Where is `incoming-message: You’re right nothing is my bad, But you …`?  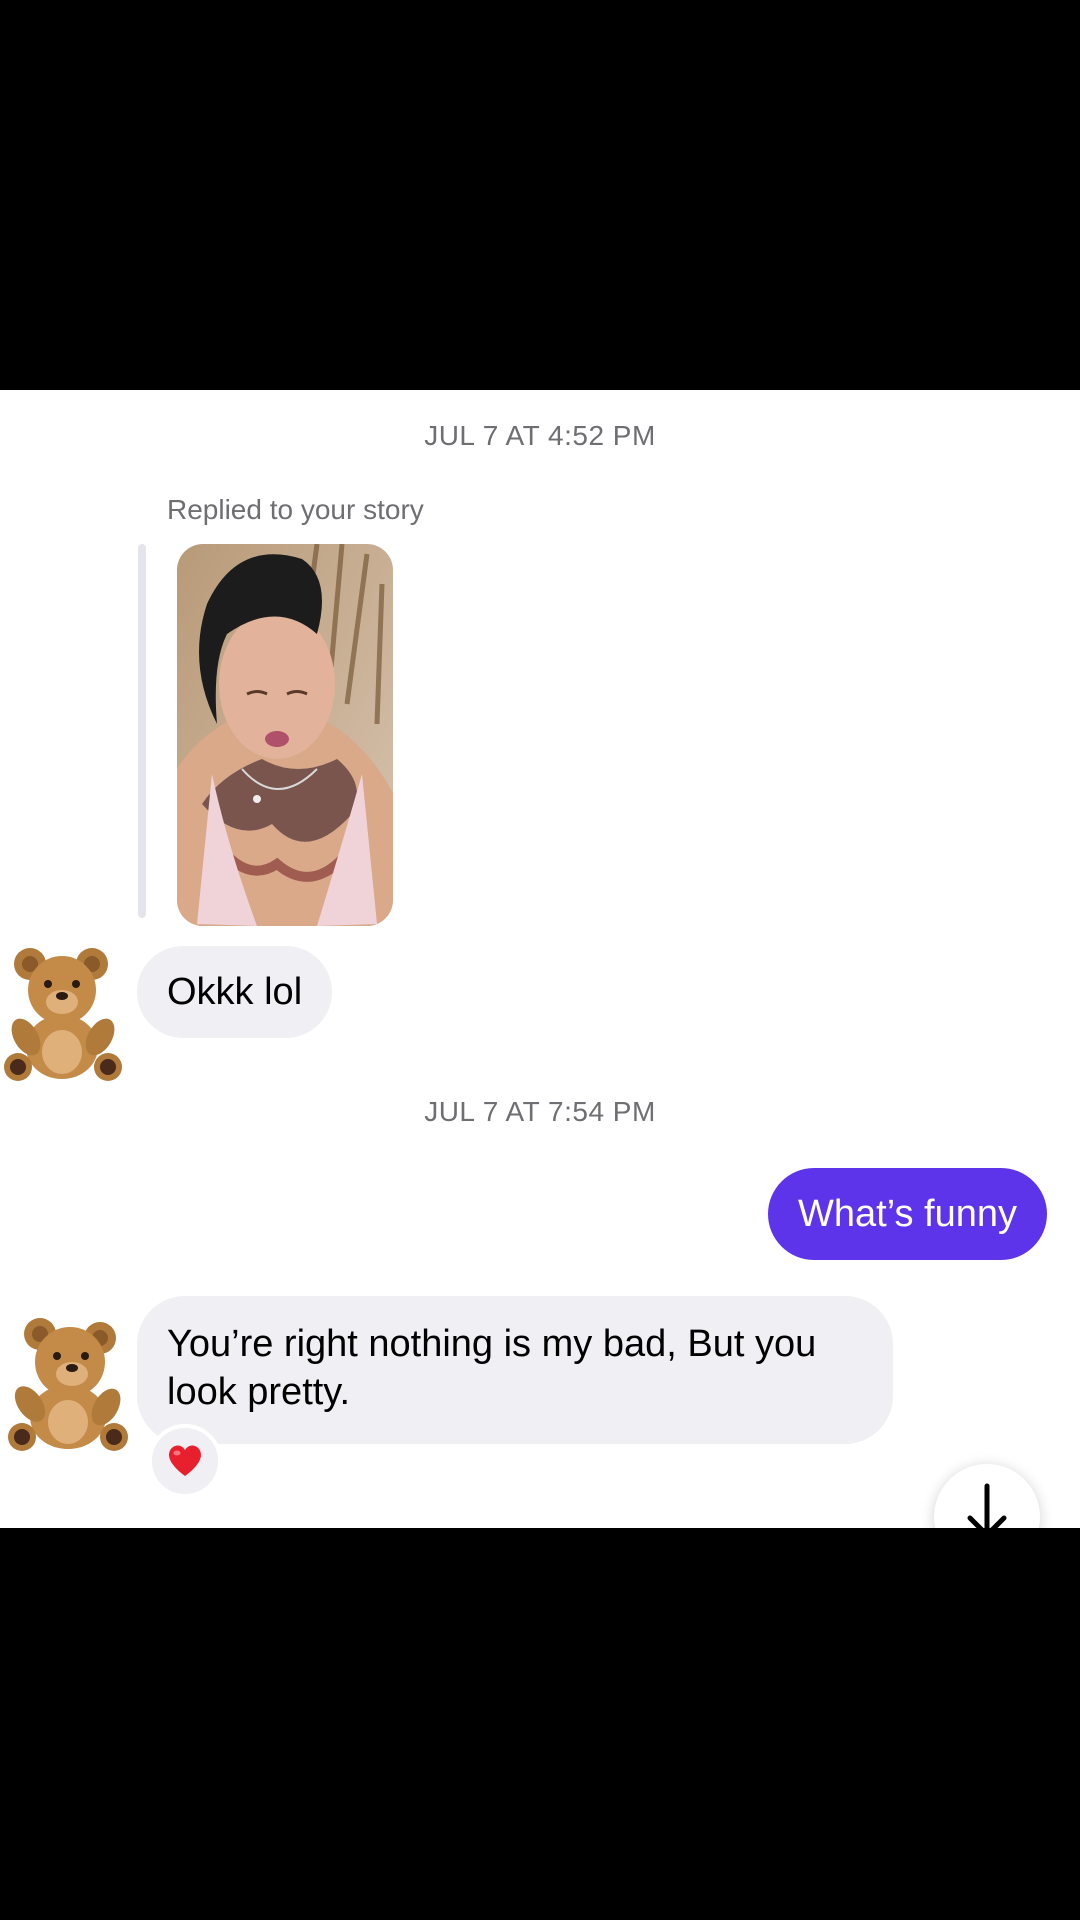 incoming-message: You’re right nothing is my bad, But you … is located at coordinates (515, 1370).